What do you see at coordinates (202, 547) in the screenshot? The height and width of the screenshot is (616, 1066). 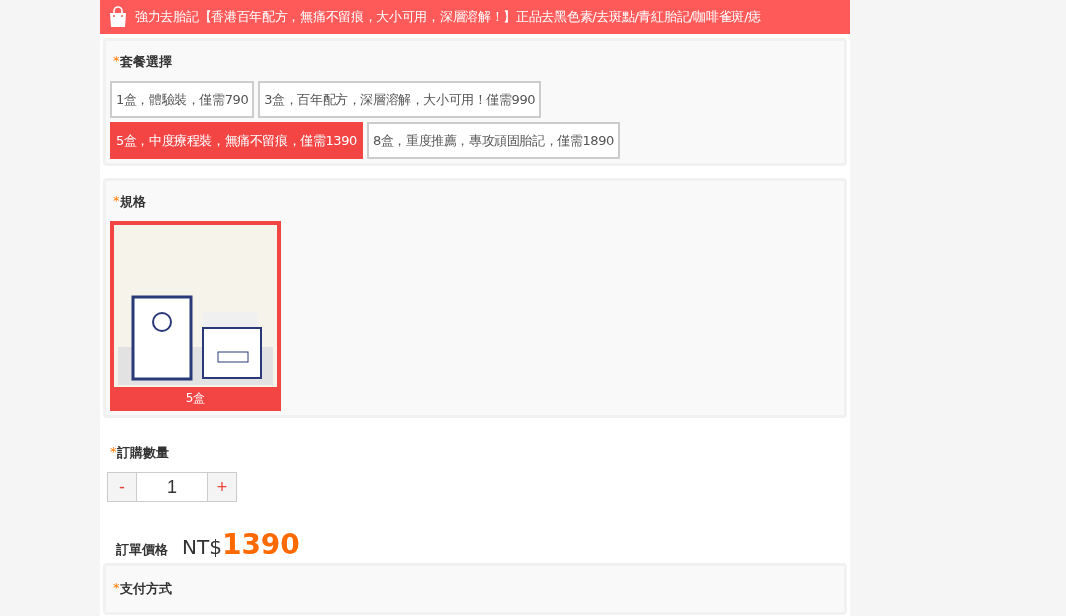 I see `currency: NT$` at bounding box center [202, 547].